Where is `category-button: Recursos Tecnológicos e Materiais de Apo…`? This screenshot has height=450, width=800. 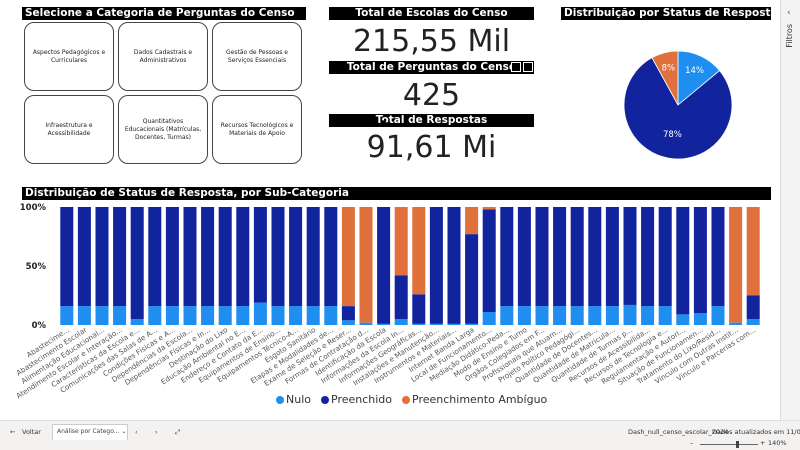 category-button: Recursos Tecnológicos e Materiais de Apo… is located at coordinates (257, 129).